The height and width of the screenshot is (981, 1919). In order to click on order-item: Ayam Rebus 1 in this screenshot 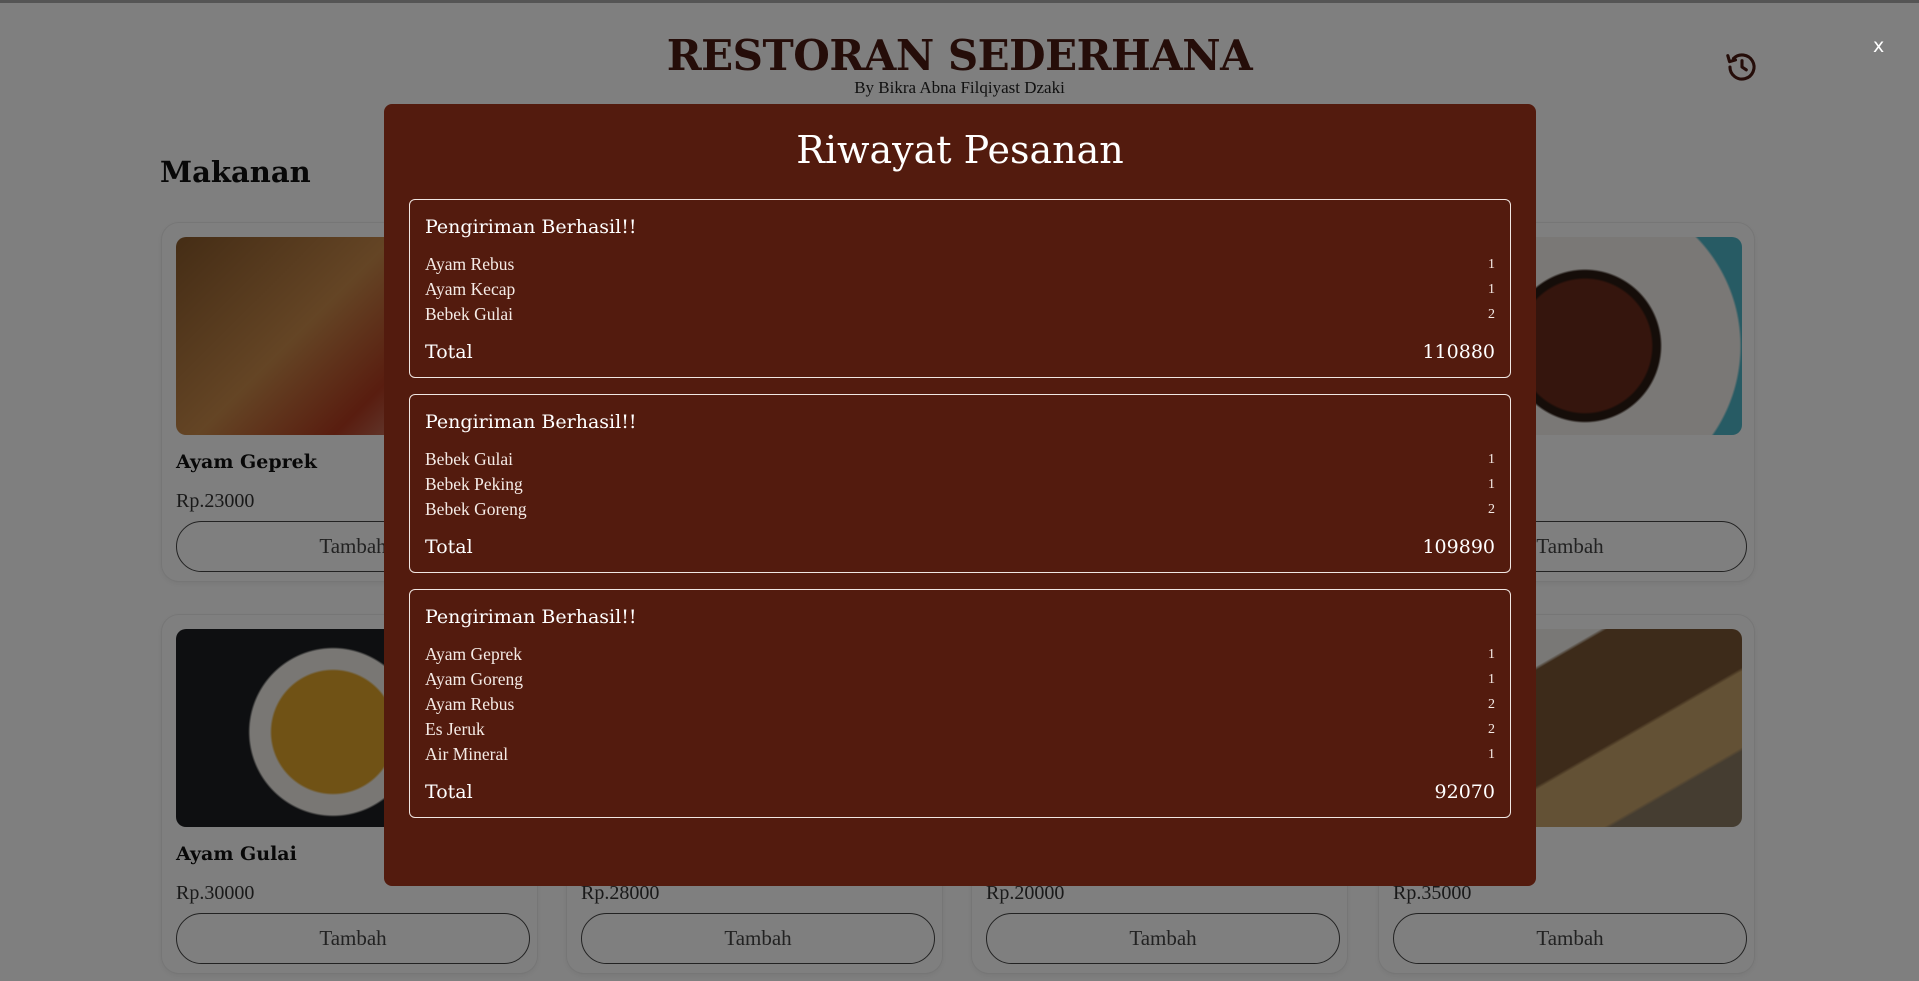, I will do `click(960, 264)`.